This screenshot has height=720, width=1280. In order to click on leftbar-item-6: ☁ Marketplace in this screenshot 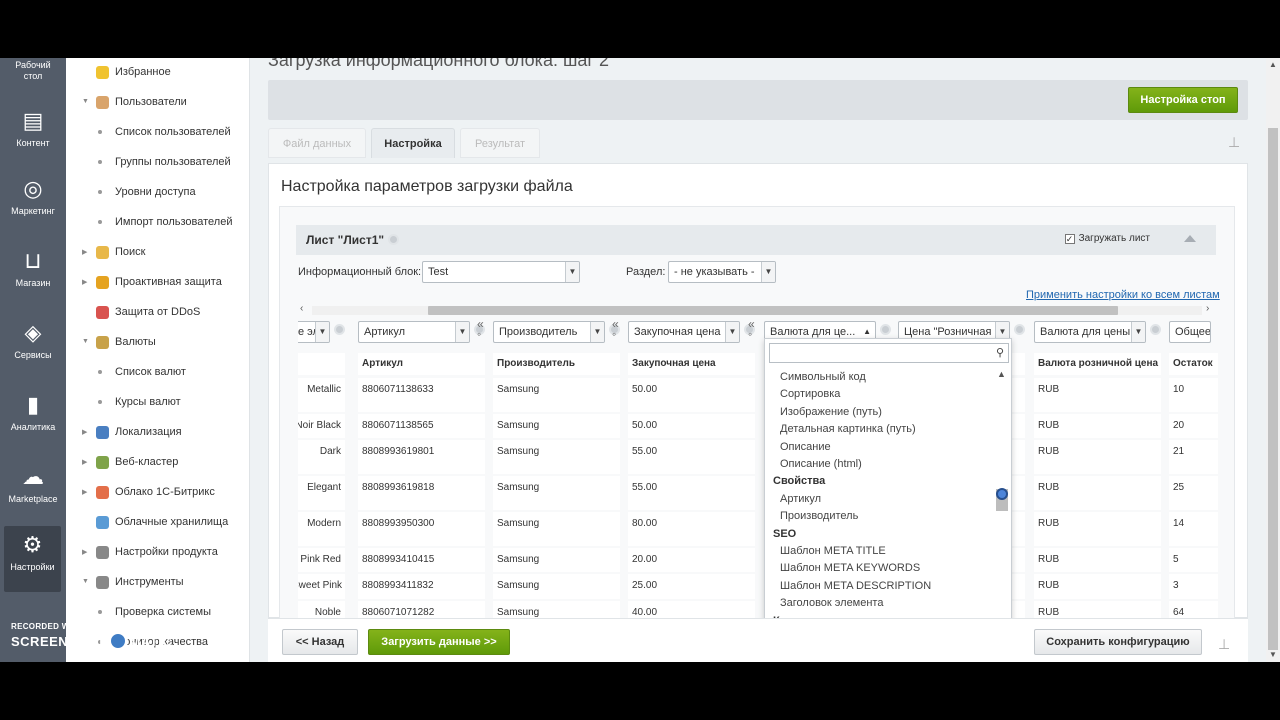, I will do `click(33, 491)`.